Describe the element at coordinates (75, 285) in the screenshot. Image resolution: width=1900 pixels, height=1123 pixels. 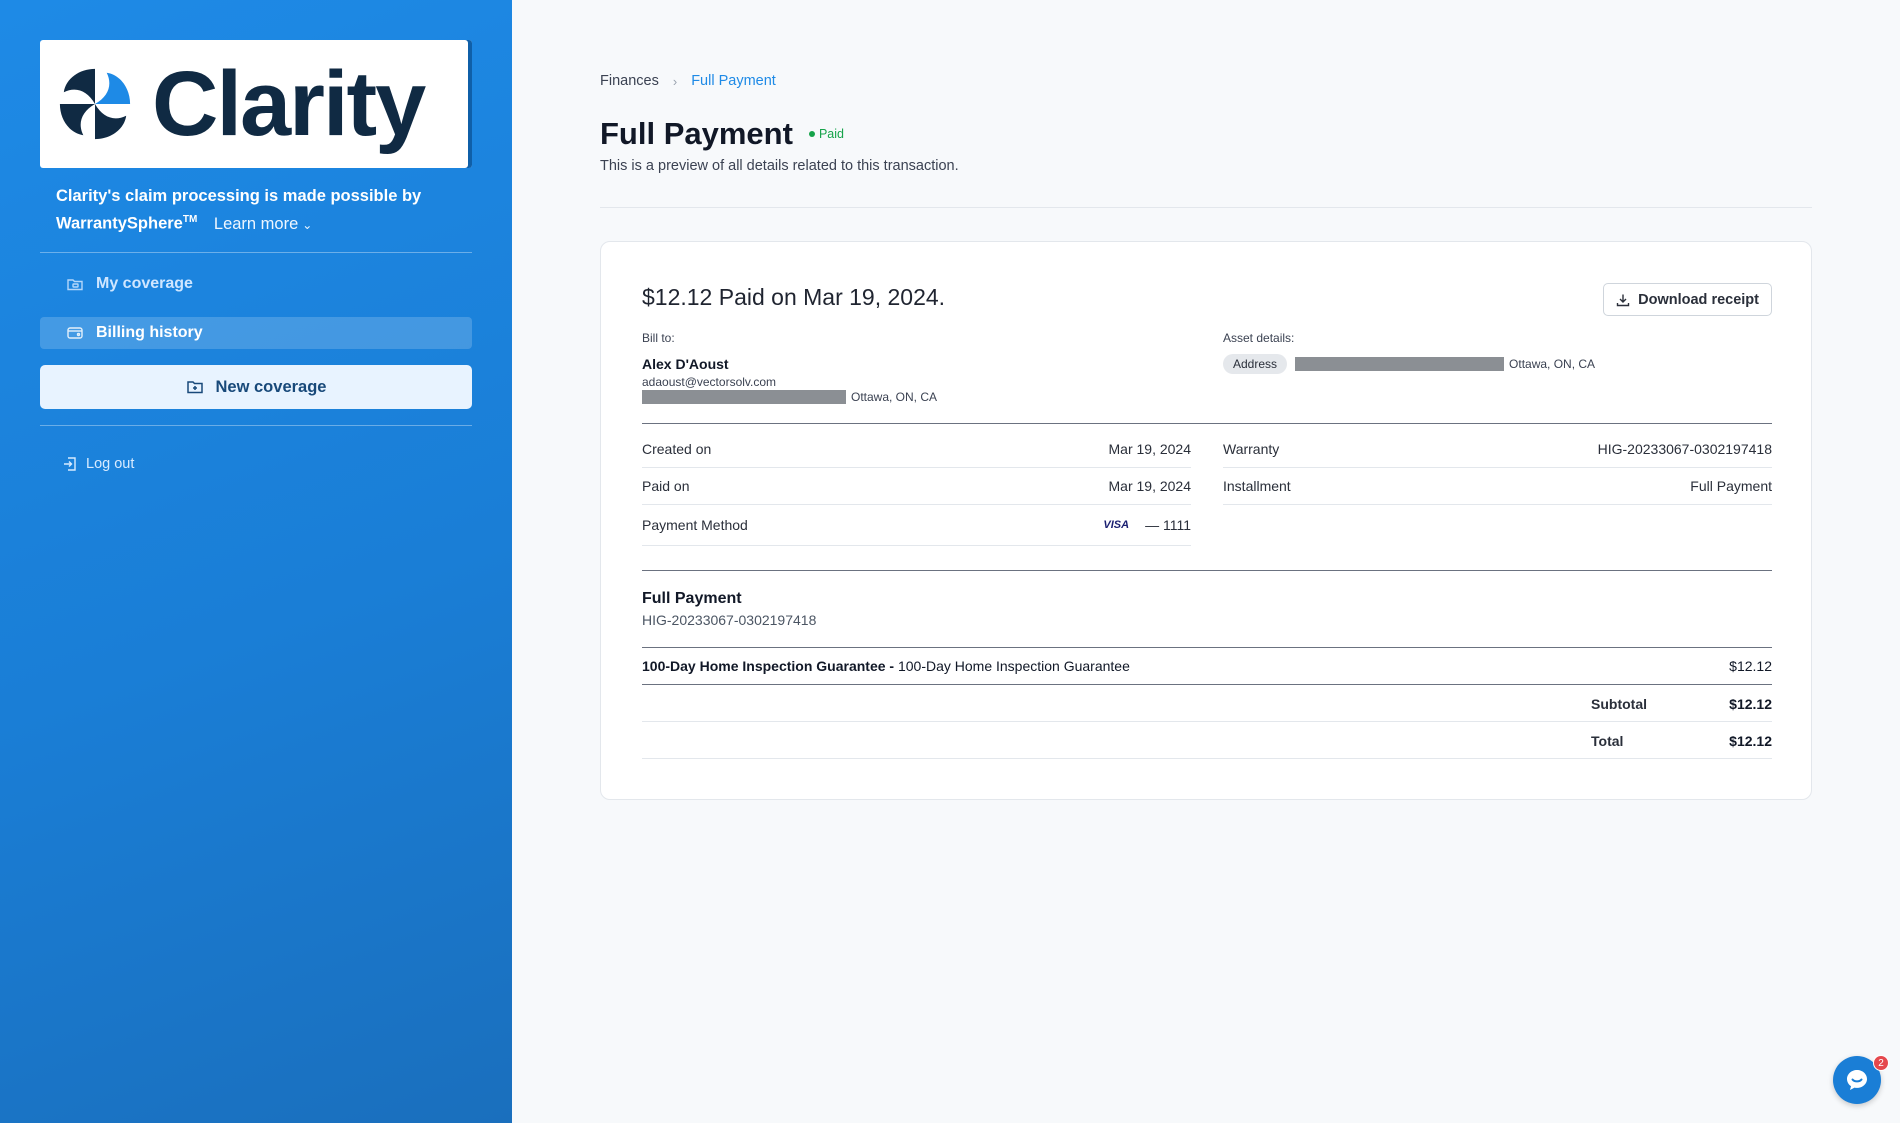
I see `folder-icon` at that location.